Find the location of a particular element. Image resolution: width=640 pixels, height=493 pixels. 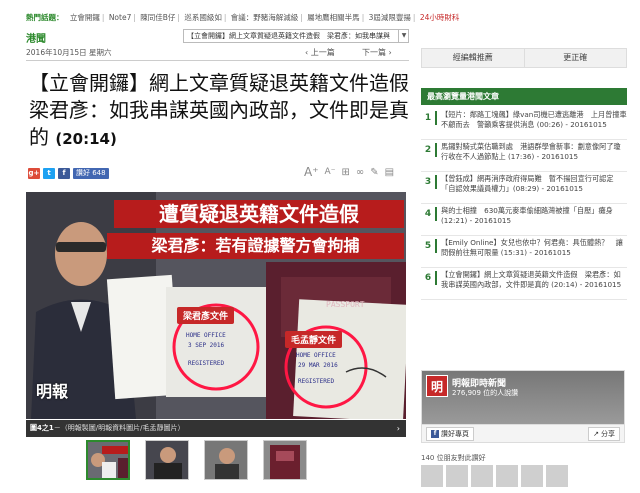

photo-label-leung: 梁君彥文件 is located at coordinates (206, 315).